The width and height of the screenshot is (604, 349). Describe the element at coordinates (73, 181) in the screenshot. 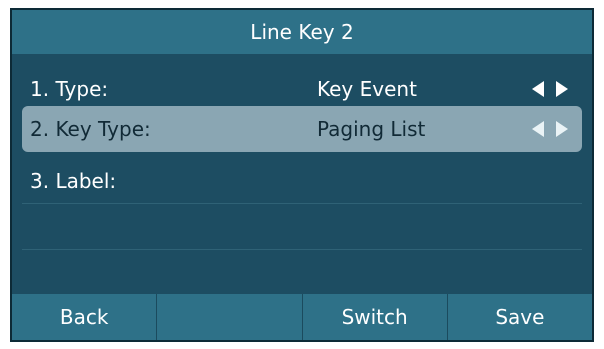

I see `row-label-label: 3. Label:` at that location.